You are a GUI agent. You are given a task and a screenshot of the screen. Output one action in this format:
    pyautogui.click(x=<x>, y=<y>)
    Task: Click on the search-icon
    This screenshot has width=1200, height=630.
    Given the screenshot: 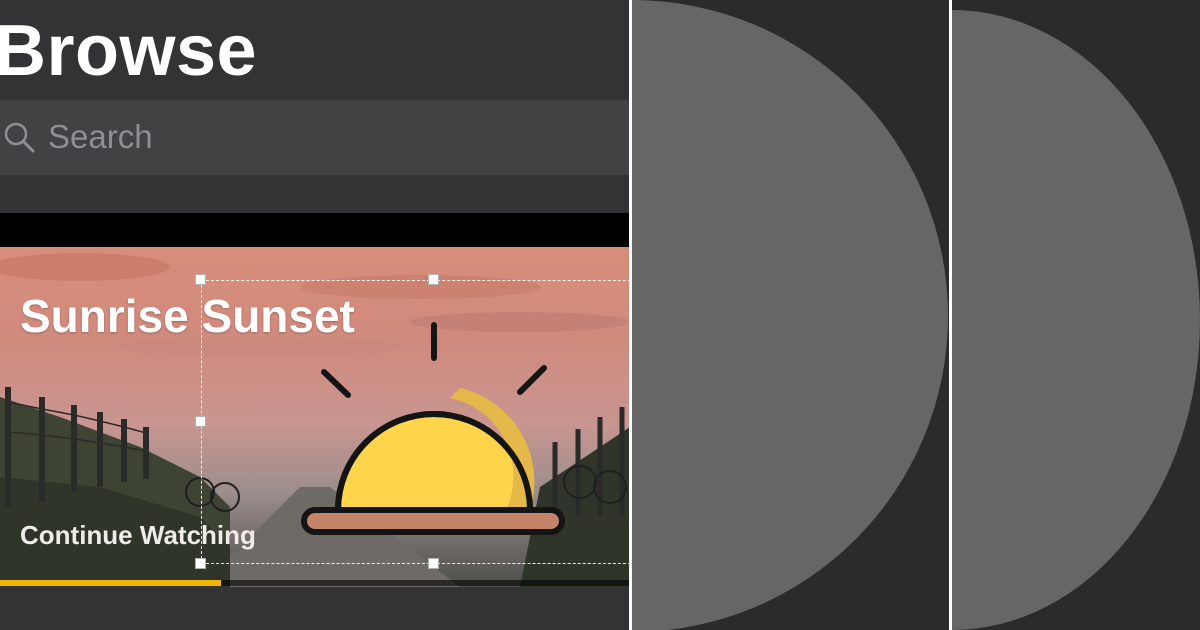 What is the action you would take?
    pyautogui.click(x=19, y=137)
    